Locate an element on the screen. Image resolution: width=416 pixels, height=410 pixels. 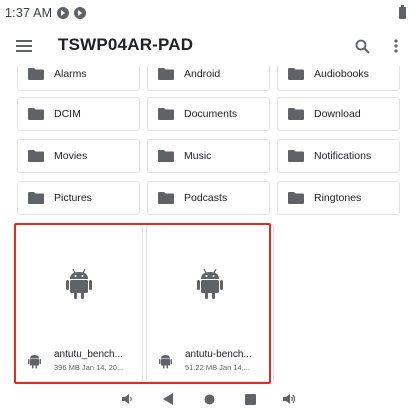
volume-down-icon is located at coordinates (127, 399).